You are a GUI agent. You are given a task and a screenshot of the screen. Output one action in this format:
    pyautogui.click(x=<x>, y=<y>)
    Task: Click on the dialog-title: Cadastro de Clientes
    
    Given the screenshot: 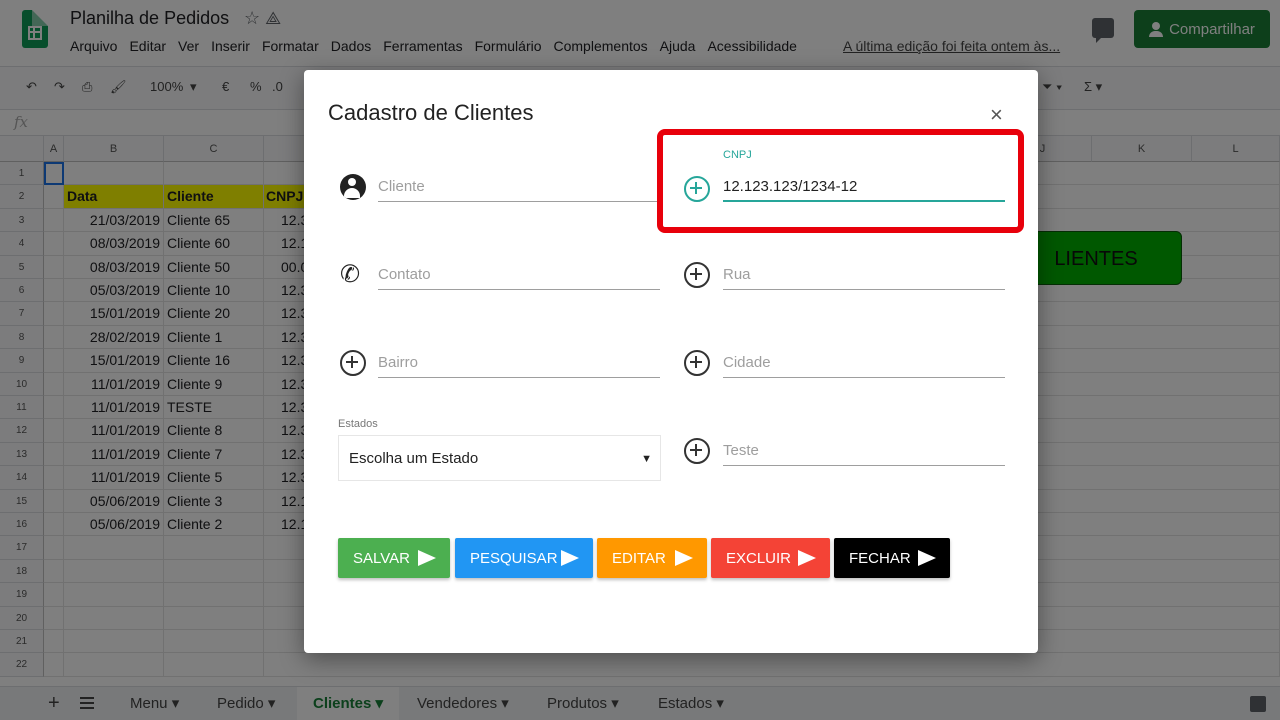 What is the action you would take?
    pyautogui.click(x=431, y=112)
    